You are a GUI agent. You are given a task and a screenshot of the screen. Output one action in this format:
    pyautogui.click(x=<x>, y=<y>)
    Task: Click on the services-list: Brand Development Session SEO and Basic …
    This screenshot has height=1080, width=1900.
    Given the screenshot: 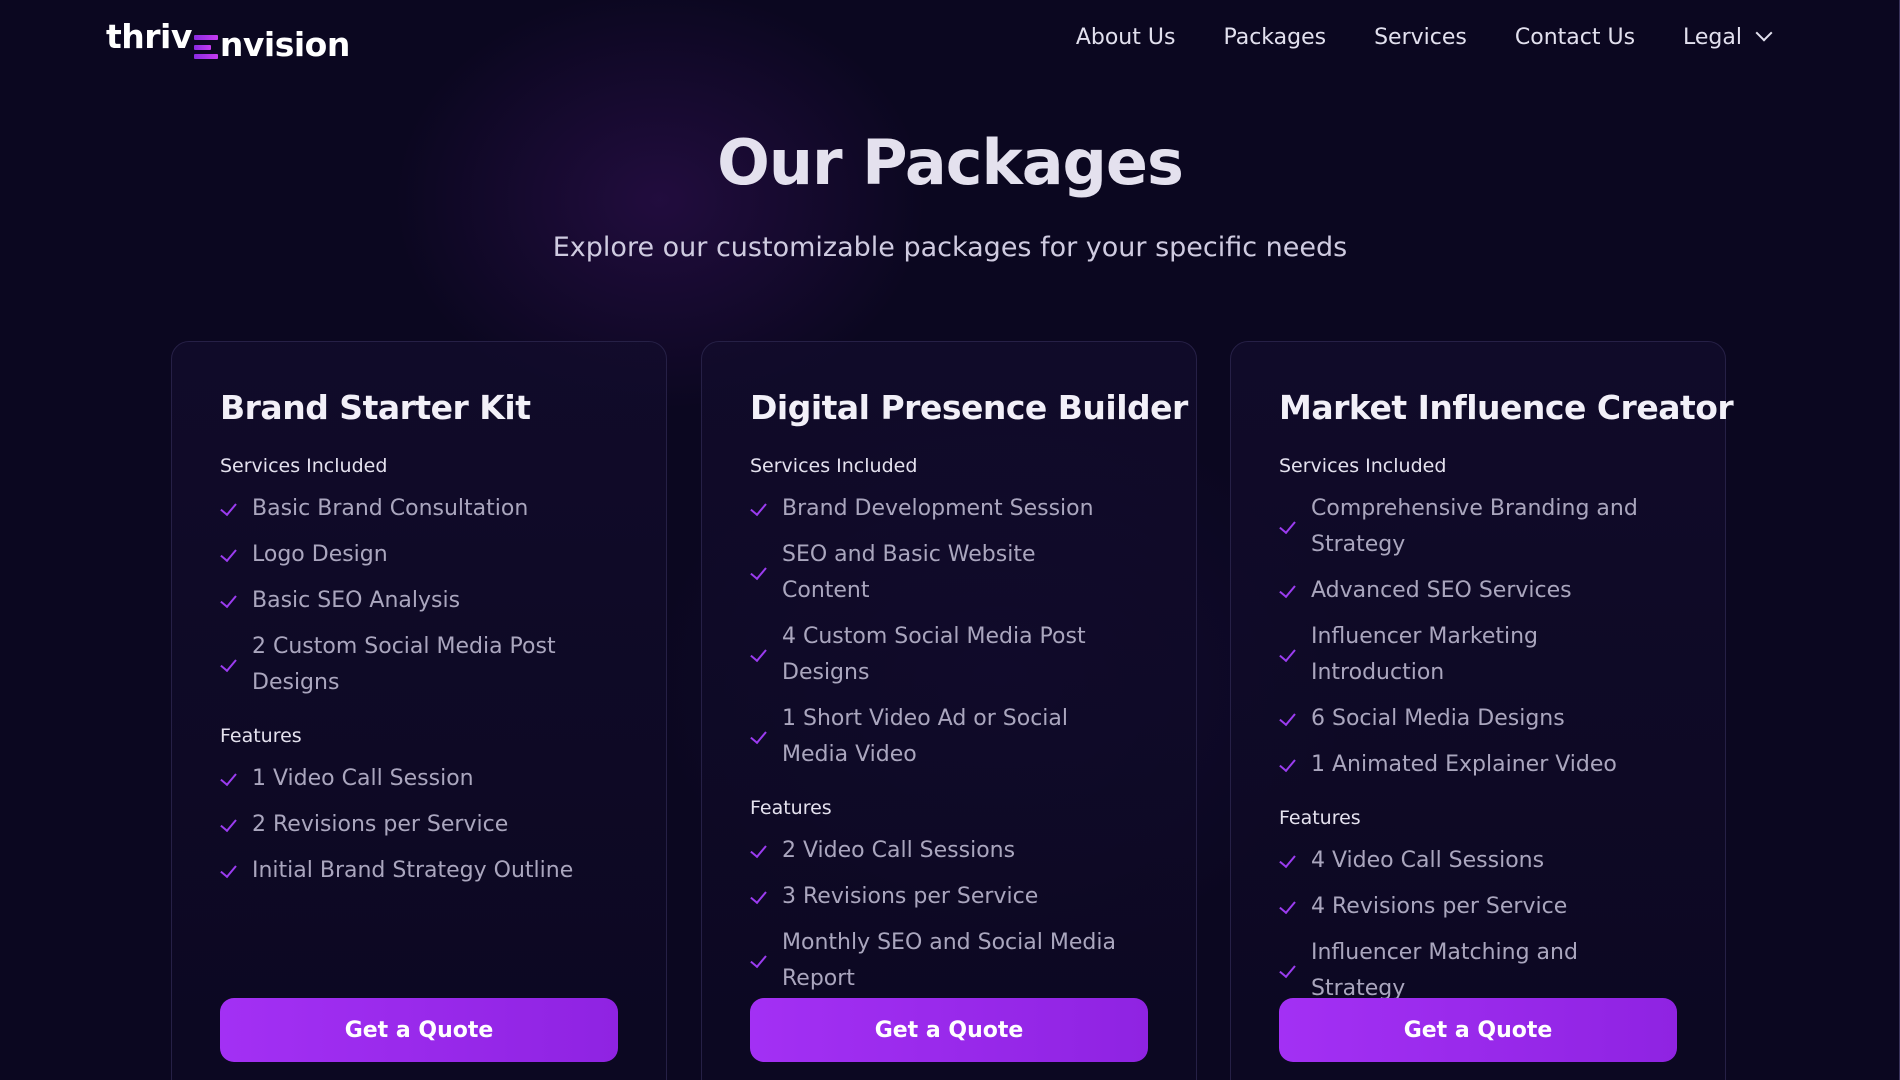 What is the action you would take?
    pyautogui.click(x=949, y=632)
    